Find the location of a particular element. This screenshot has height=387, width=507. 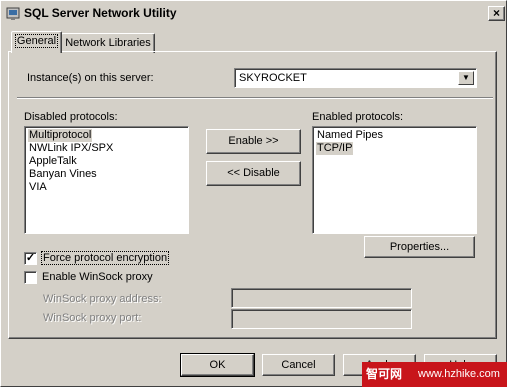

instance-value: SKYROCKET is located at coordinates (273, 78).